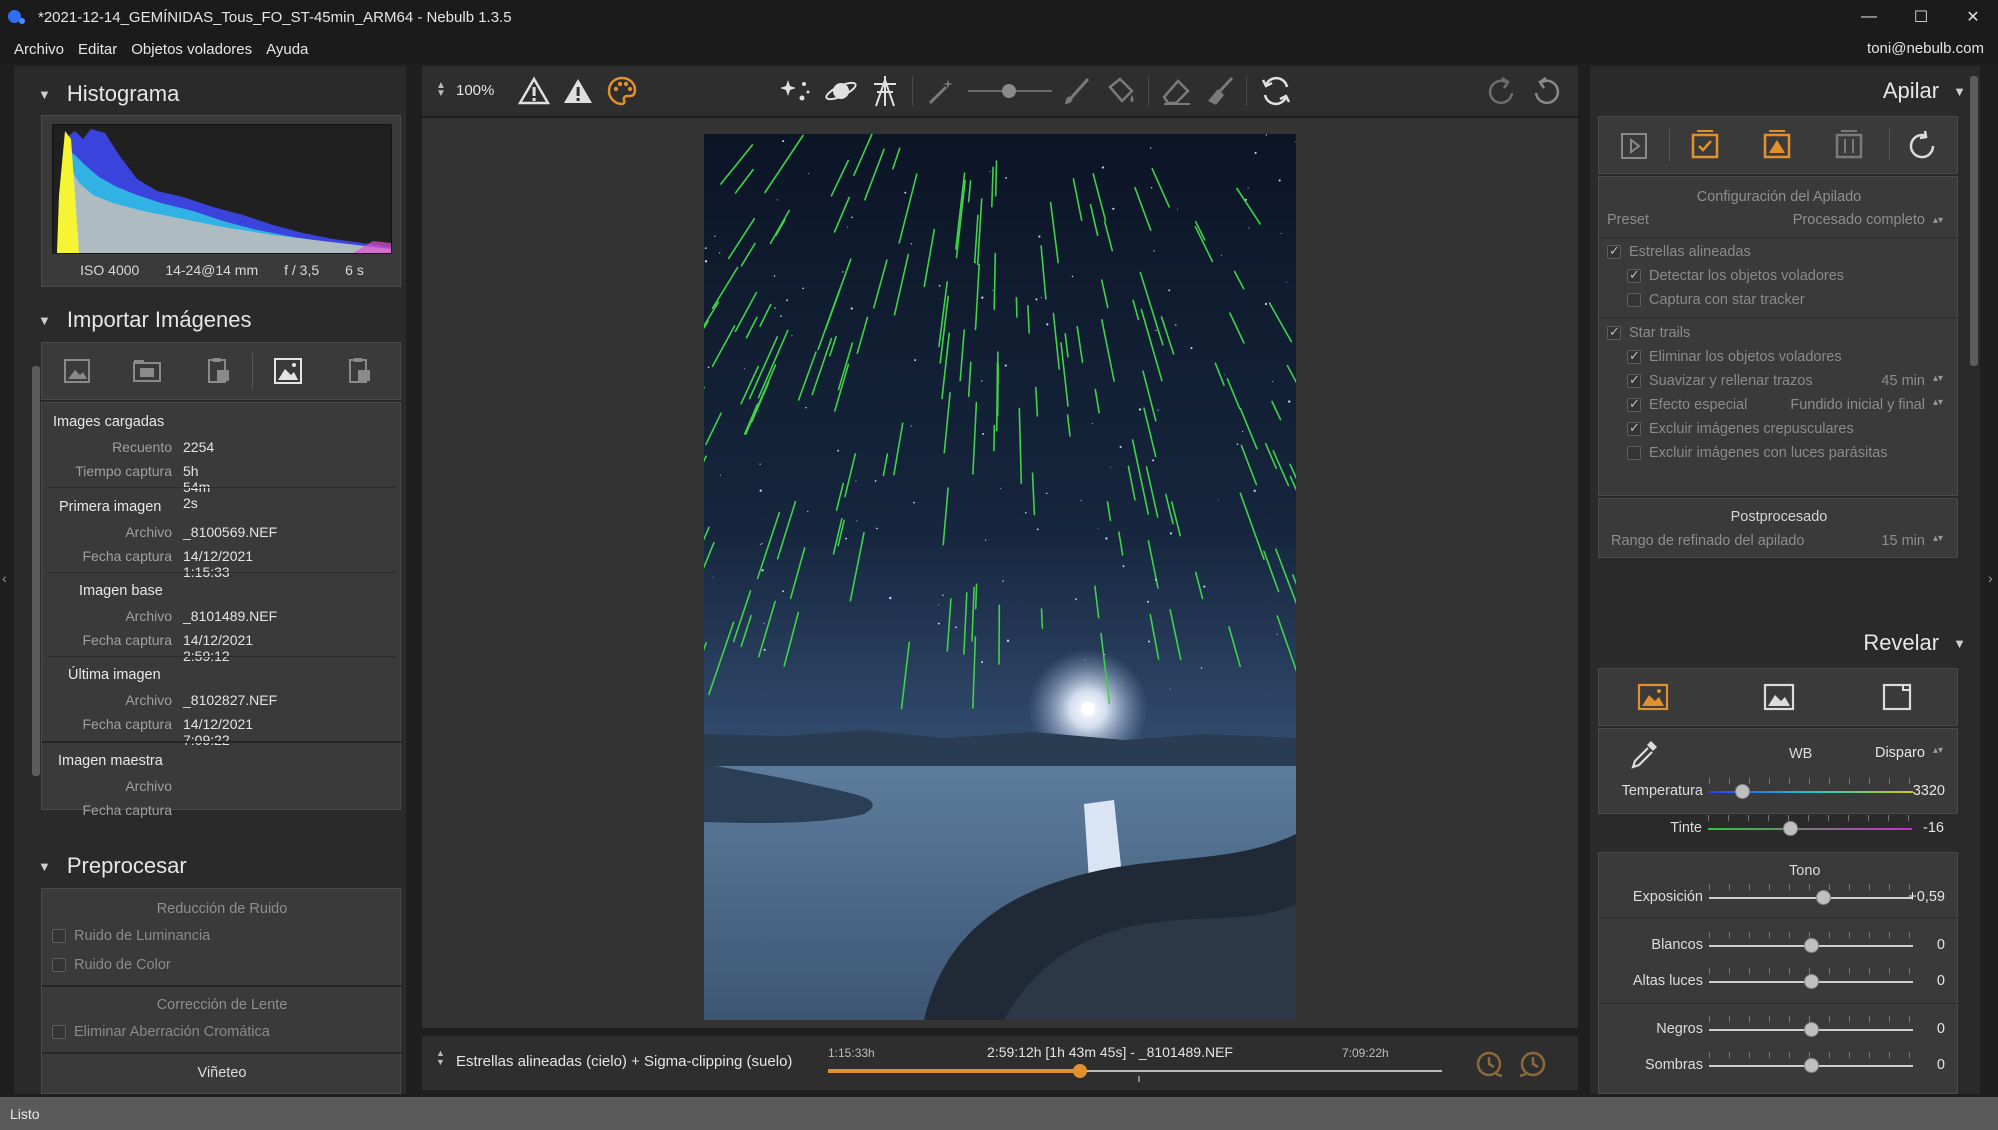 The width and height of the screenshot is (1998, 1130). I want to click on maximize-icon: ☐, so click(1921, 17).